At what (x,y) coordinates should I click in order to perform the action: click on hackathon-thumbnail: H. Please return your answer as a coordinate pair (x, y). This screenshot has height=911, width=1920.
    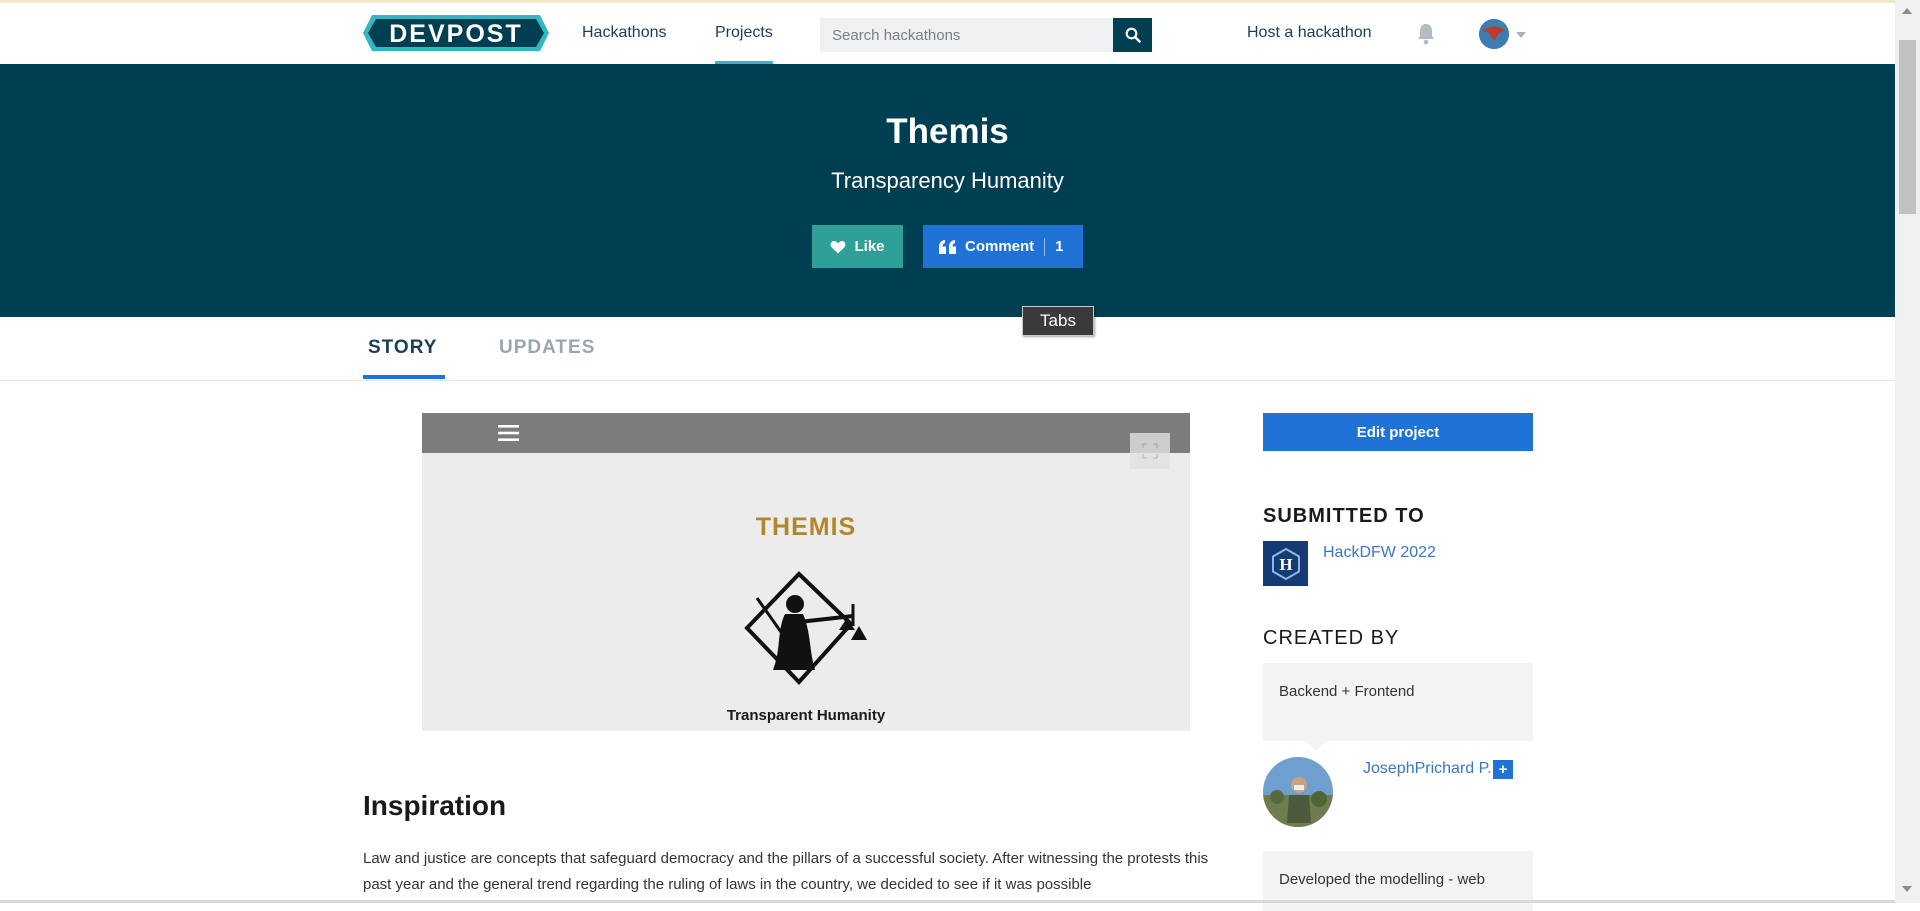
    Looking at the image, I should click on (1285, 563).